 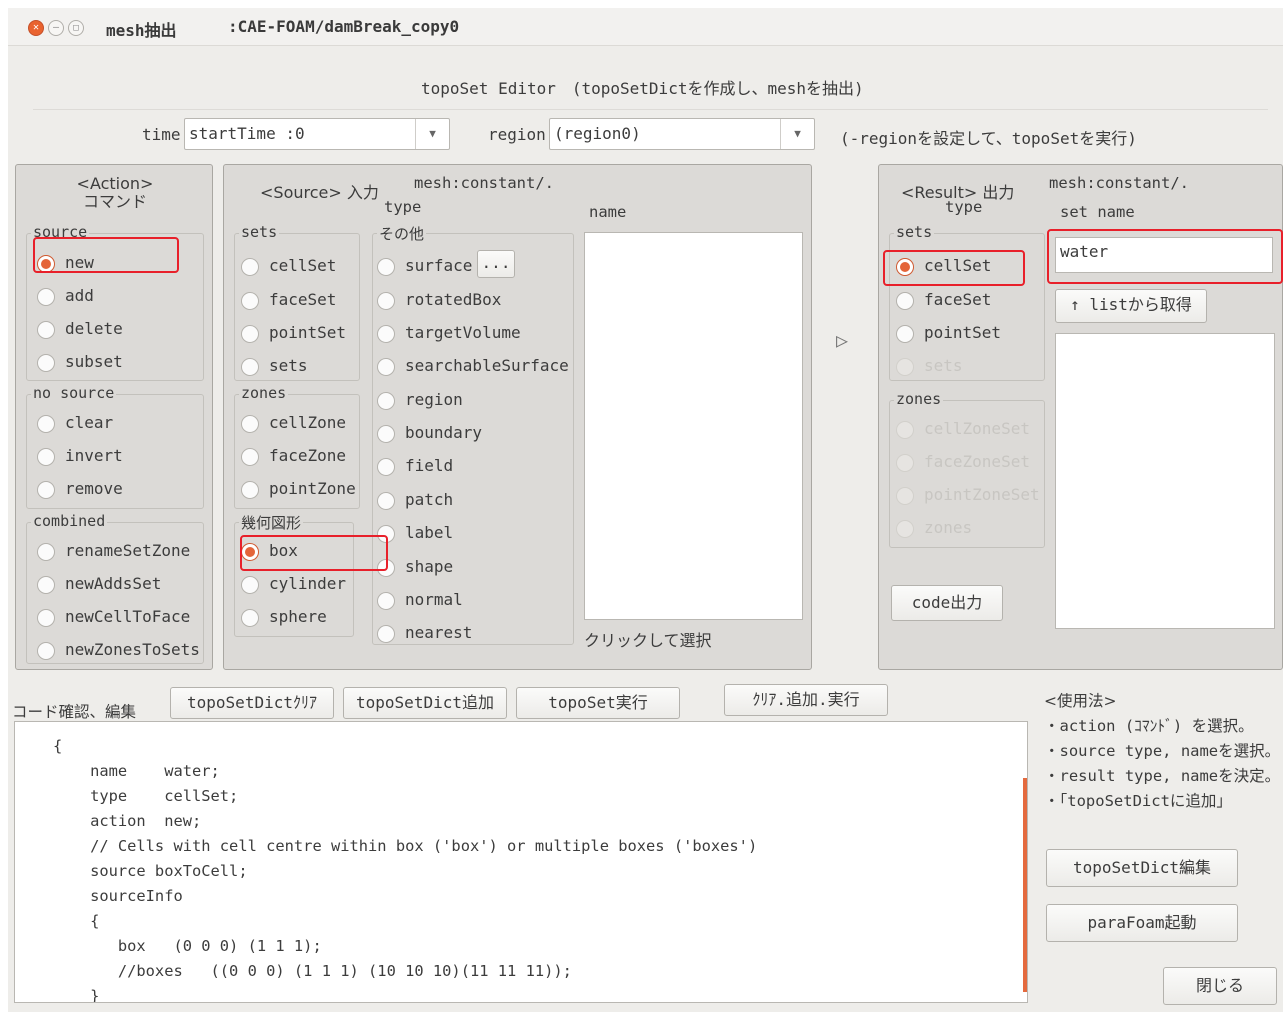 What do you see at coordinates (1165, 481) in the screenshot?
I see `result-set-list` at bounding box center [1165, 481].